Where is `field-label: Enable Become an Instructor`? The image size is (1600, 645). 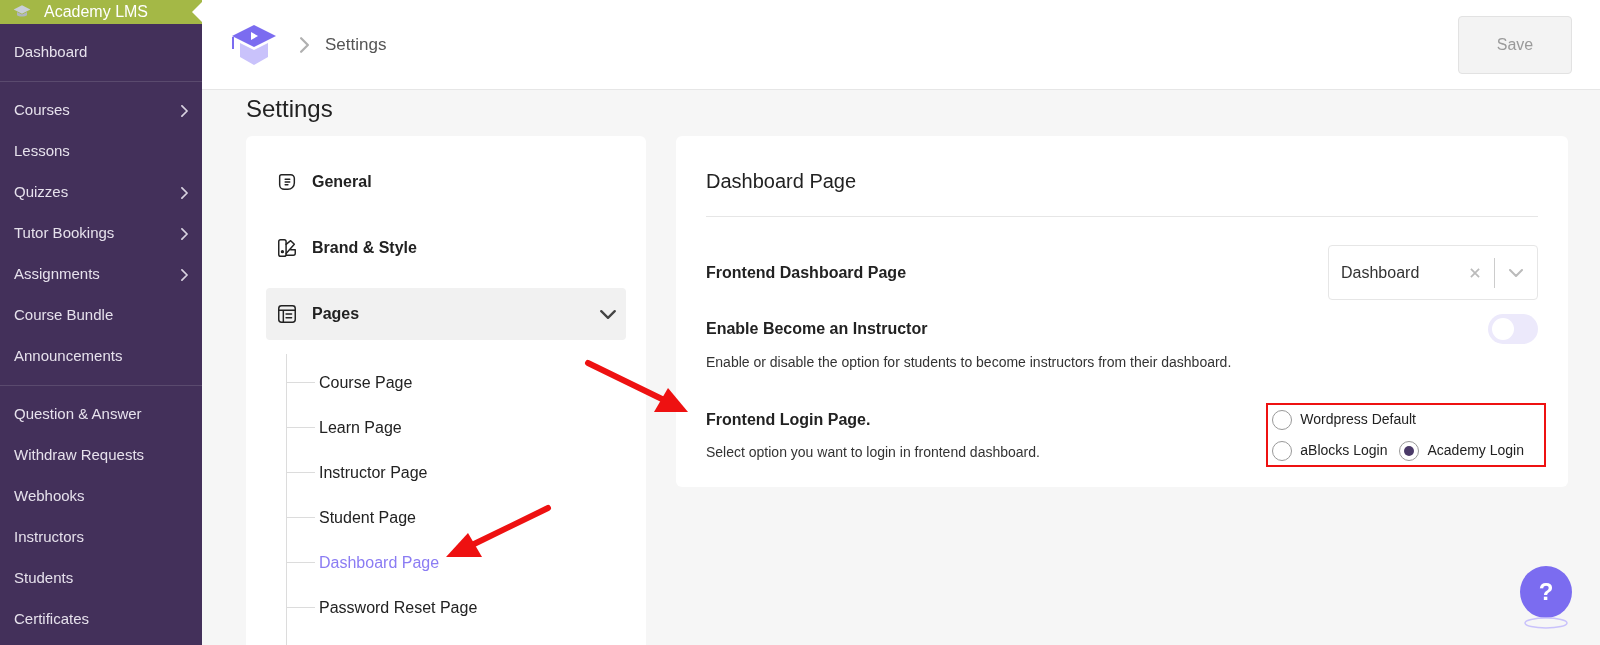 field-label: Enable Become an Instructor is located at coordinates (817, 329).